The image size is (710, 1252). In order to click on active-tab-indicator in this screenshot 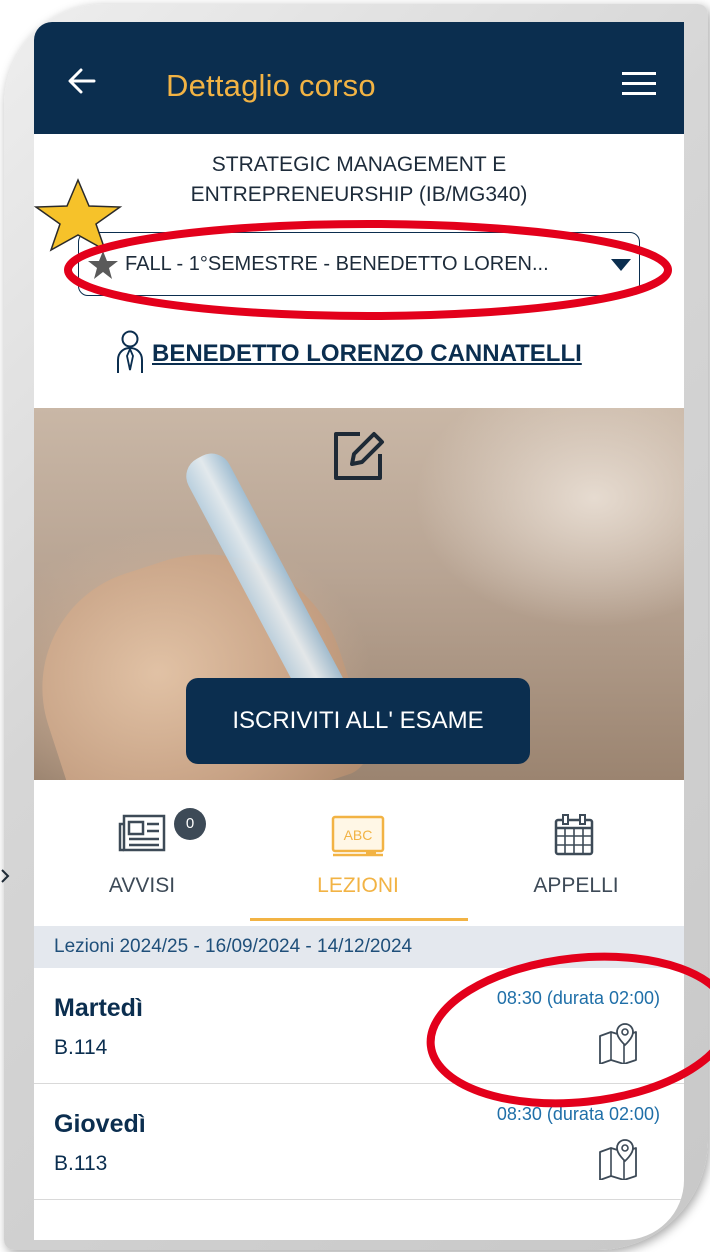, I will do `click(359, 919)`.